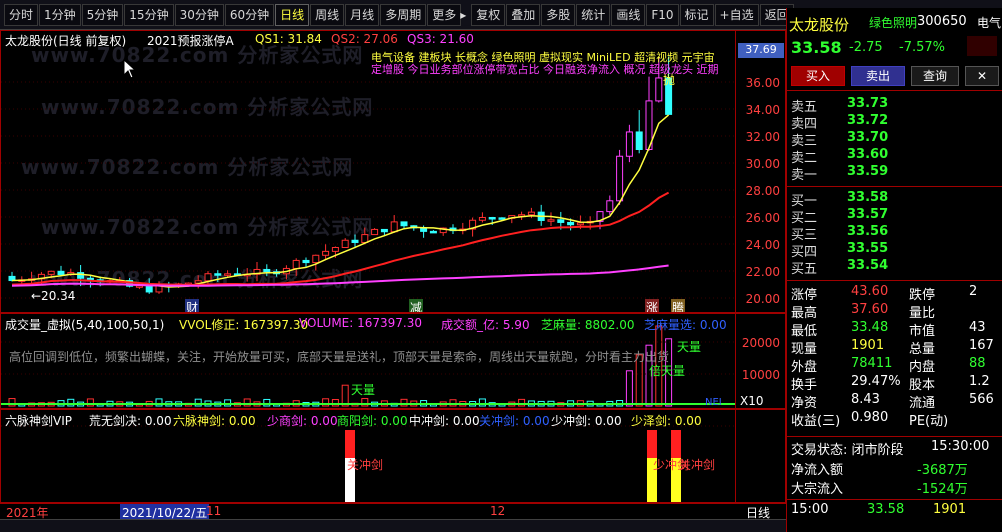  Describe the element at coordinates (891, 216) in the screenshot. I see `bid-row: 买二 33.57` at that location.